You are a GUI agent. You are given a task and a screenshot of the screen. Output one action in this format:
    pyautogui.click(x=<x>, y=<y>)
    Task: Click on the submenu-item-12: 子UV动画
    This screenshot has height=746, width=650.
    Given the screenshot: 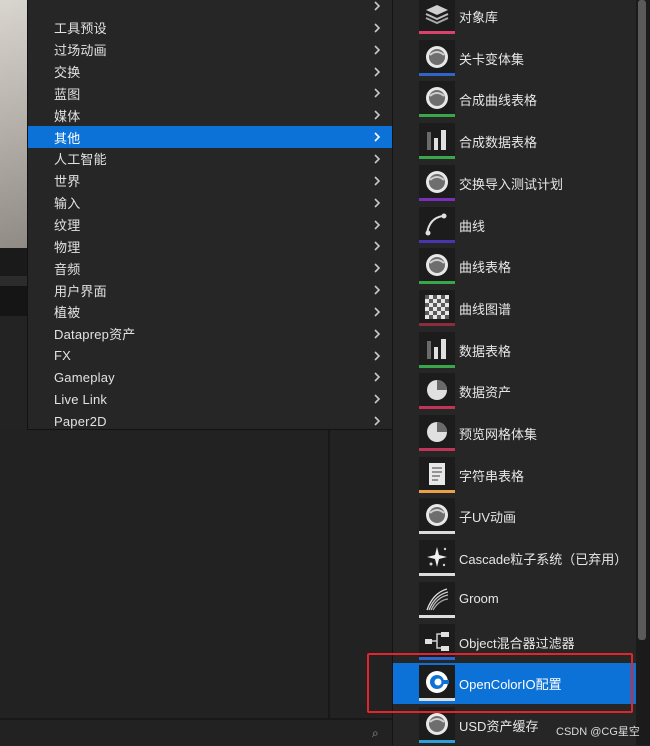 What is the action you would take?
    pyautogui.click(x=515, y=516)
    